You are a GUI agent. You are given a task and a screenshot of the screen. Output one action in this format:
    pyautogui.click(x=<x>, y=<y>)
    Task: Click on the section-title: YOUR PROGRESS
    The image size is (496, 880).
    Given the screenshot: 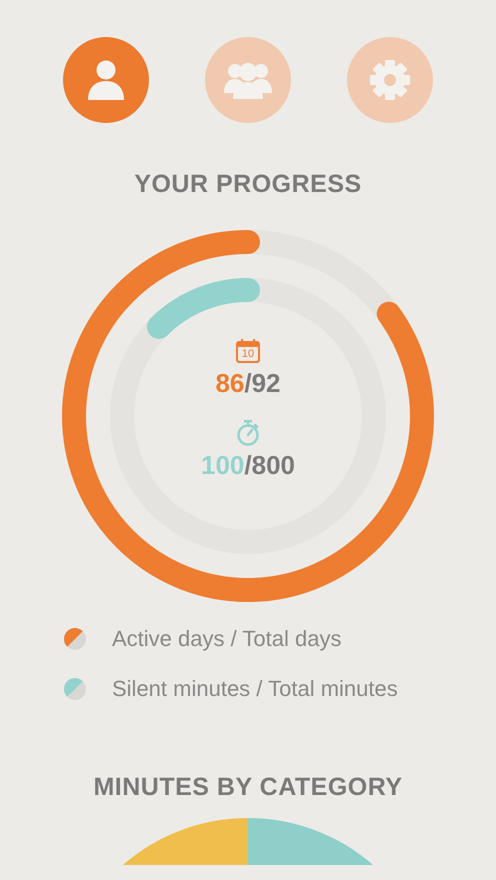 What is the action you would take?
    pyautogui.click(x=248, y=184)
    